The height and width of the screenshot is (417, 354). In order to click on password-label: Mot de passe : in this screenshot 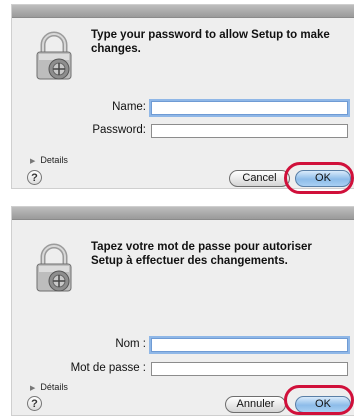, I will do `click(108, 368)`.